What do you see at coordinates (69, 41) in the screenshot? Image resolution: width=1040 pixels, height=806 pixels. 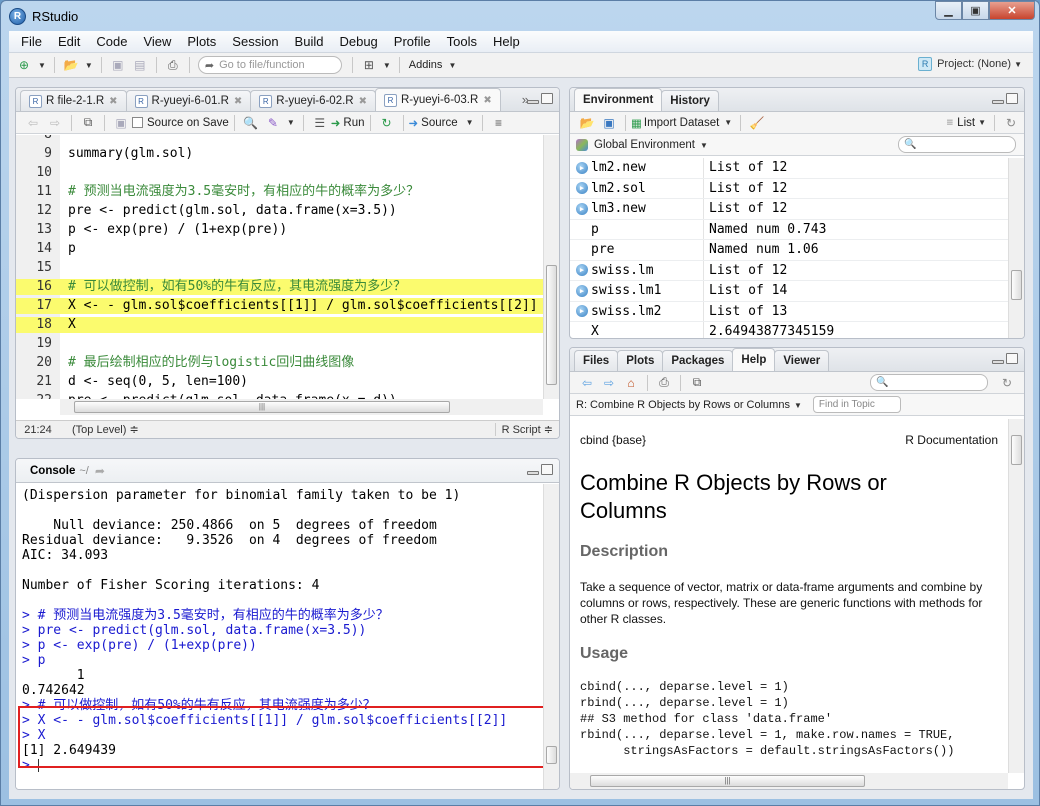 I see `menu-edit: Edit` at bounding box center [69, 41].